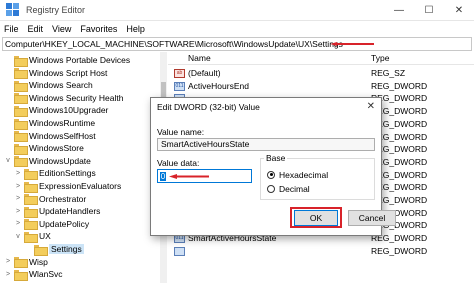 Image resolution: width=474 pixels, height=283 pixels. Describe the element at coordinates (321, 86) in the screenshot. I see `value-row: 011 ActiveHoursEnd REG_DWORD` at that location.